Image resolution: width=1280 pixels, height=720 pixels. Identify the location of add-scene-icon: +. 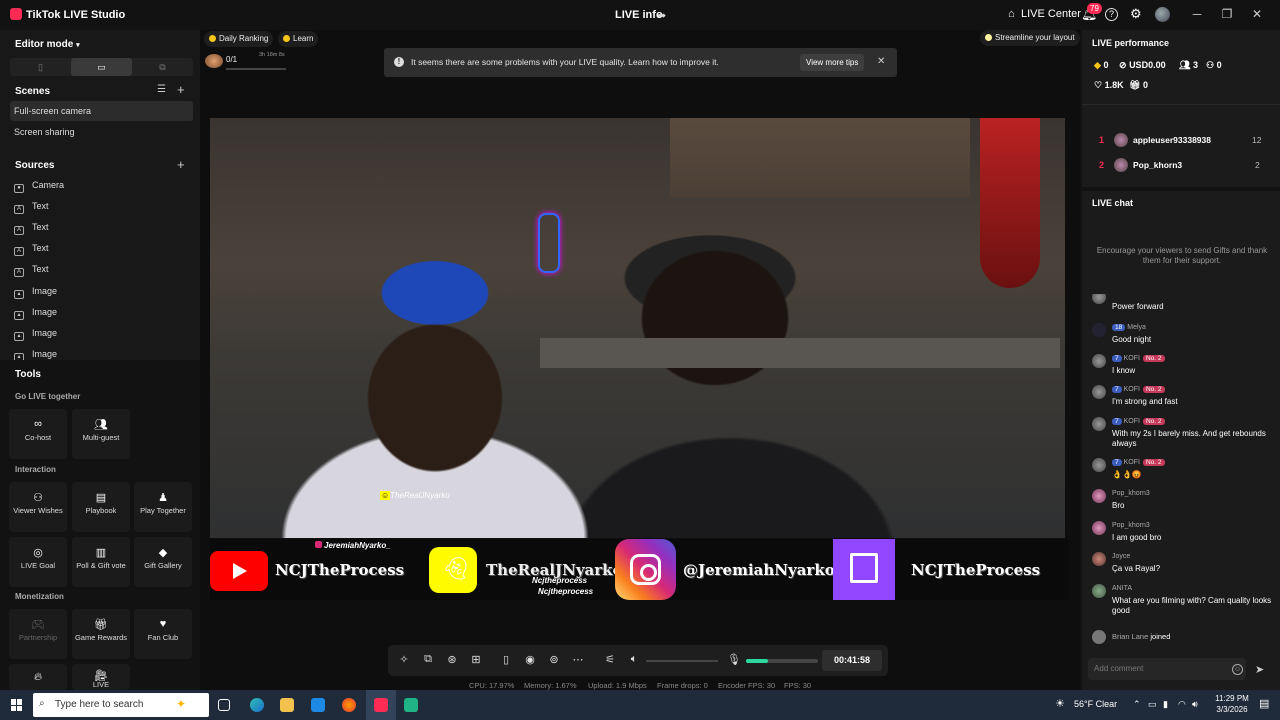
(181, 89).